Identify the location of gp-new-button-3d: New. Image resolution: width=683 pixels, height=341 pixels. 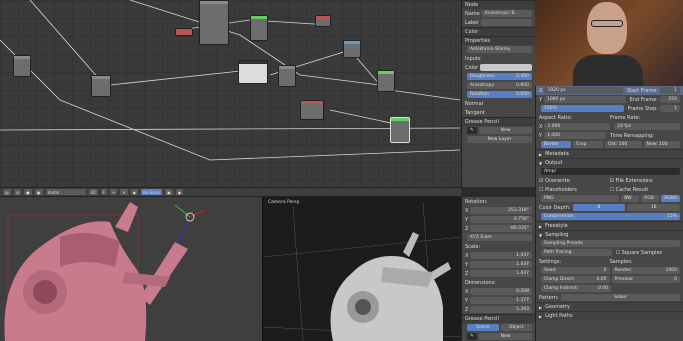
(505, 336).